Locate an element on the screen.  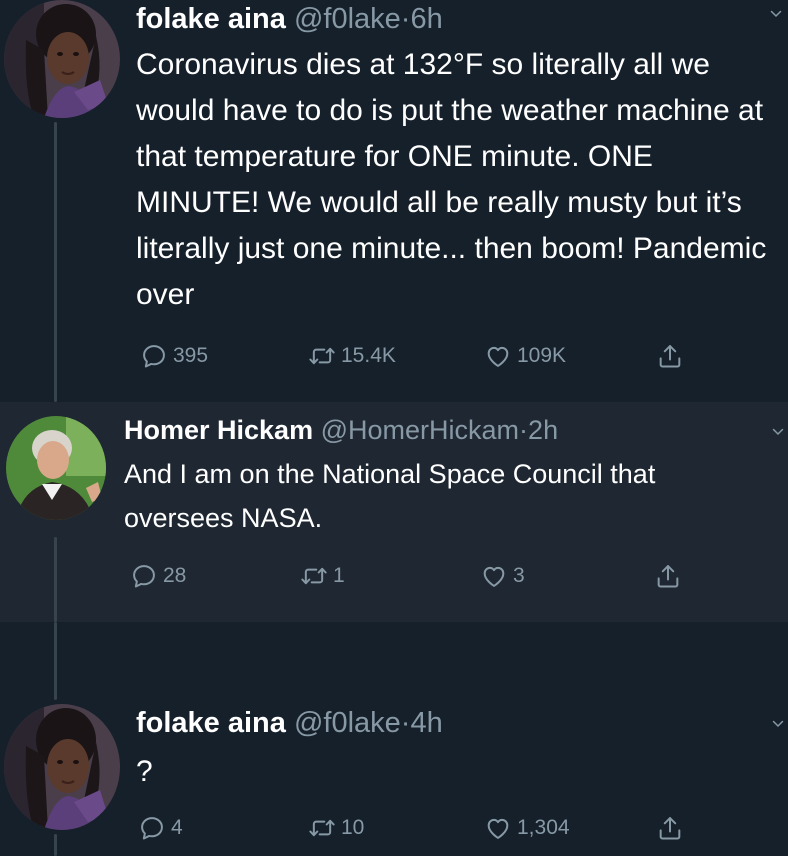
reply-button: 395 is located at coordinates (174, 356).